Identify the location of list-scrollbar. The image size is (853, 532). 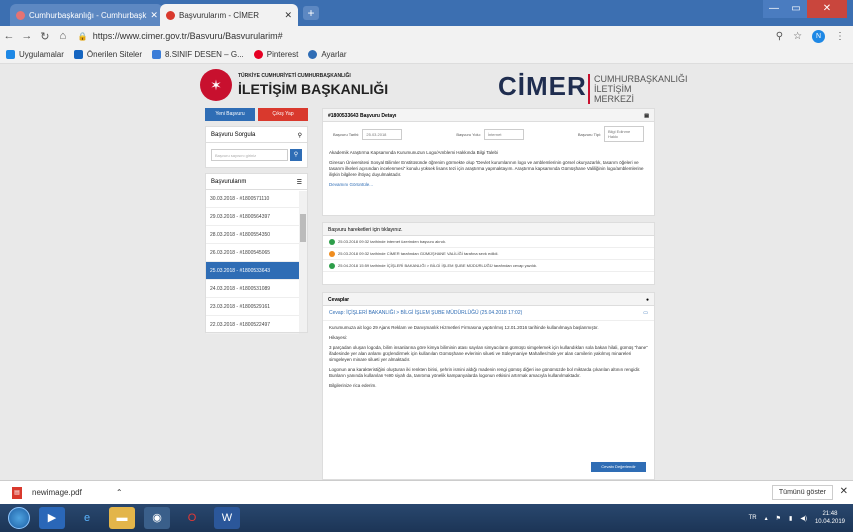
(303, 261).